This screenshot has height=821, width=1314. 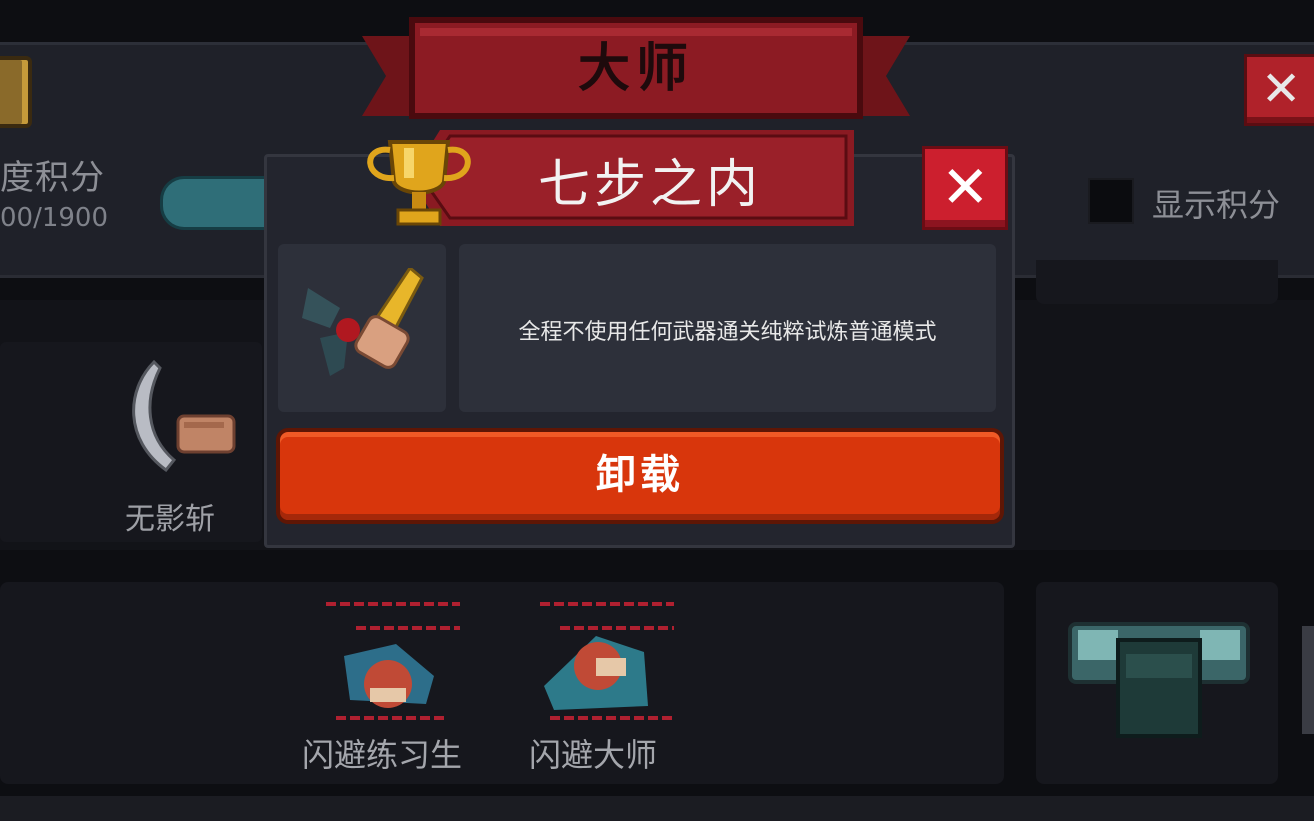 I want to click on progress-slider-knob, so click(x=216, y=203).